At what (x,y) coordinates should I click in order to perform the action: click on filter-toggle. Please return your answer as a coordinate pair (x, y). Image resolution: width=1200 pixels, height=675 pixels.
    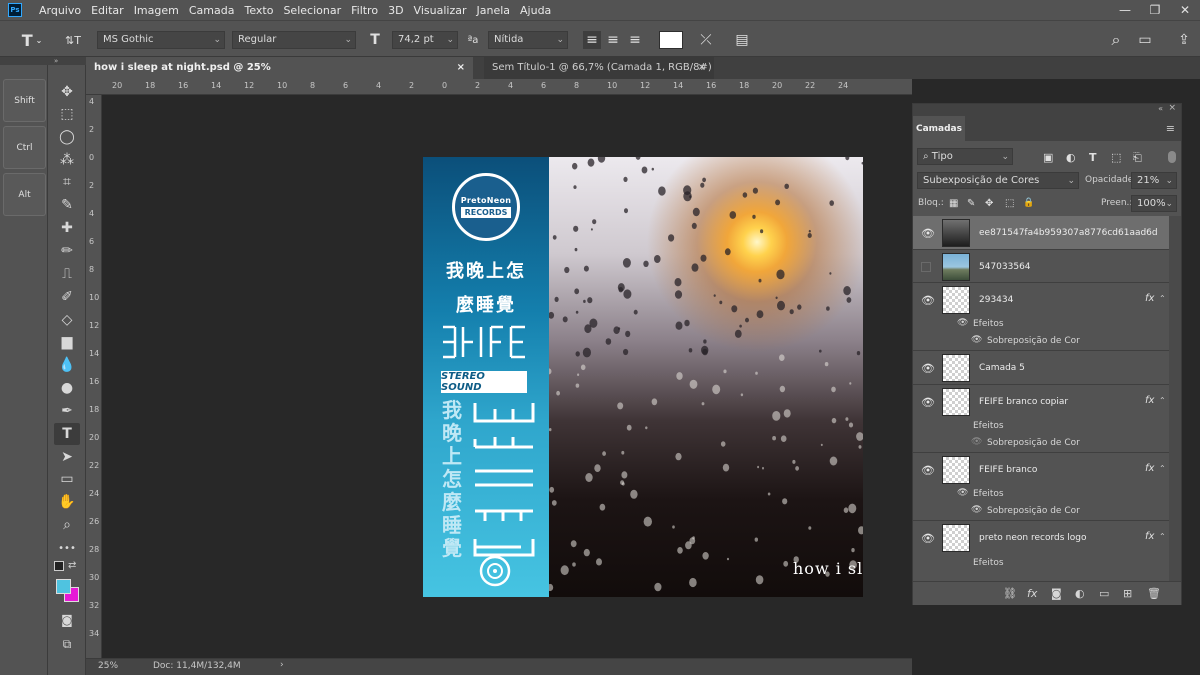
    Looking at the image, I should click on (1172, 157).